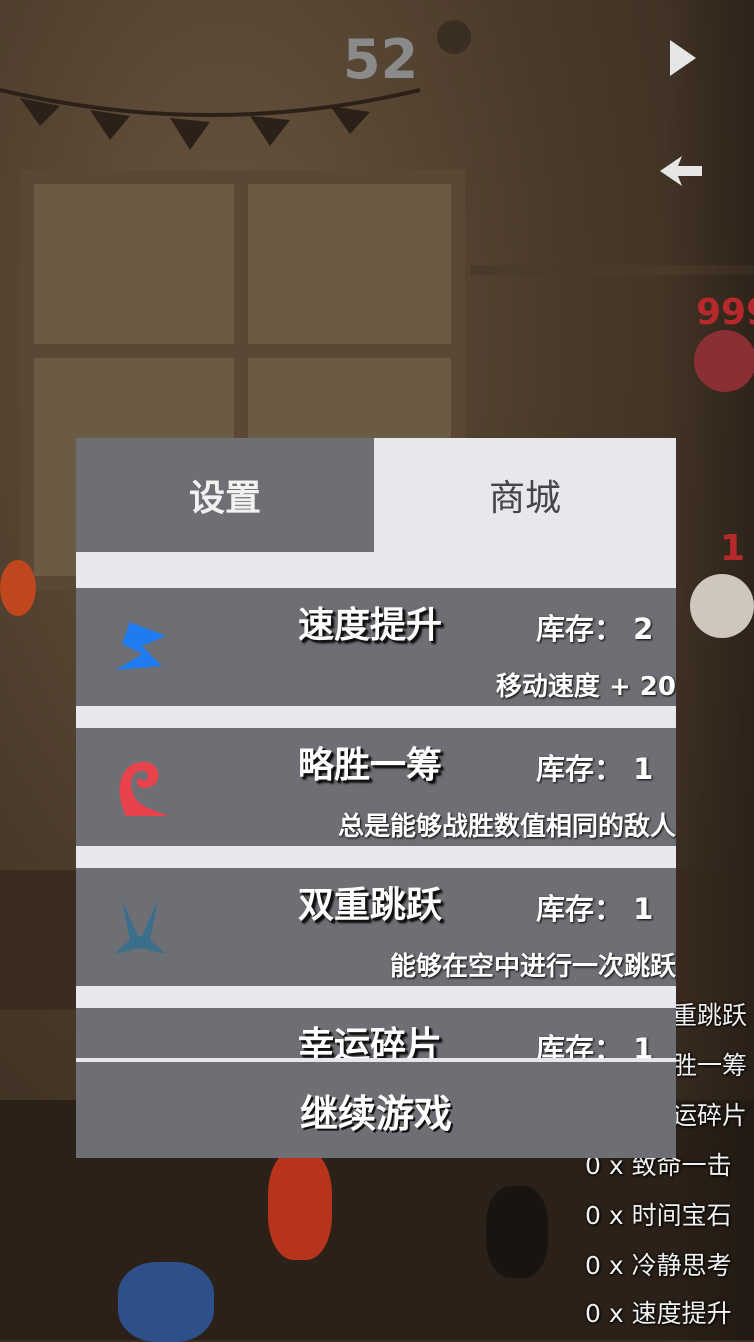 The image size is (754, 1342). I want to click on tab-settings: 设置, so click(225, 495).